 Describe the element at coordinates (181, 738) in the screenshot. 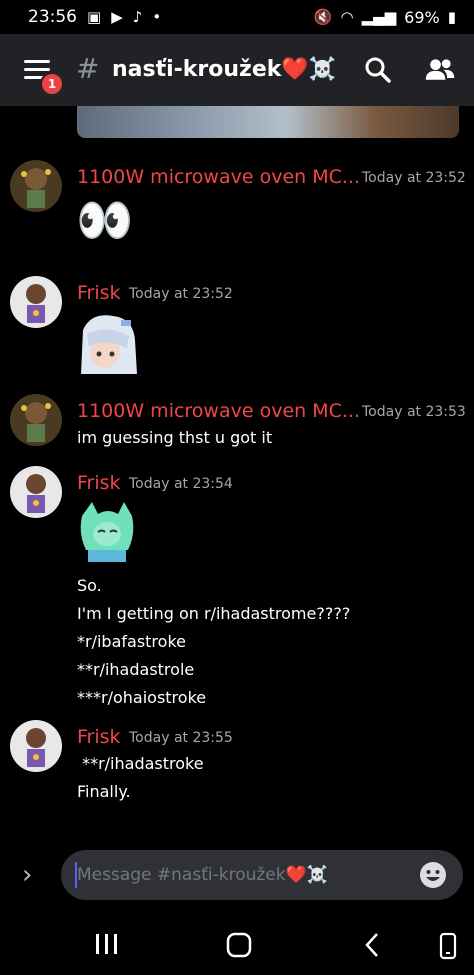

I see `message-timestamp: Today at 23:55` at that location.